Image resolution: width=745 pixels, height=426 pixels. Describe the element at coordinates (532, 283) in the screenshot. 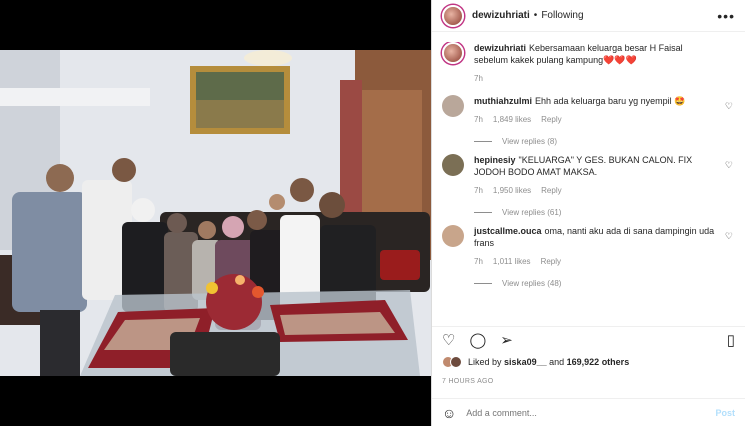

I see `view-replies-label: View replies (48)` at that location.